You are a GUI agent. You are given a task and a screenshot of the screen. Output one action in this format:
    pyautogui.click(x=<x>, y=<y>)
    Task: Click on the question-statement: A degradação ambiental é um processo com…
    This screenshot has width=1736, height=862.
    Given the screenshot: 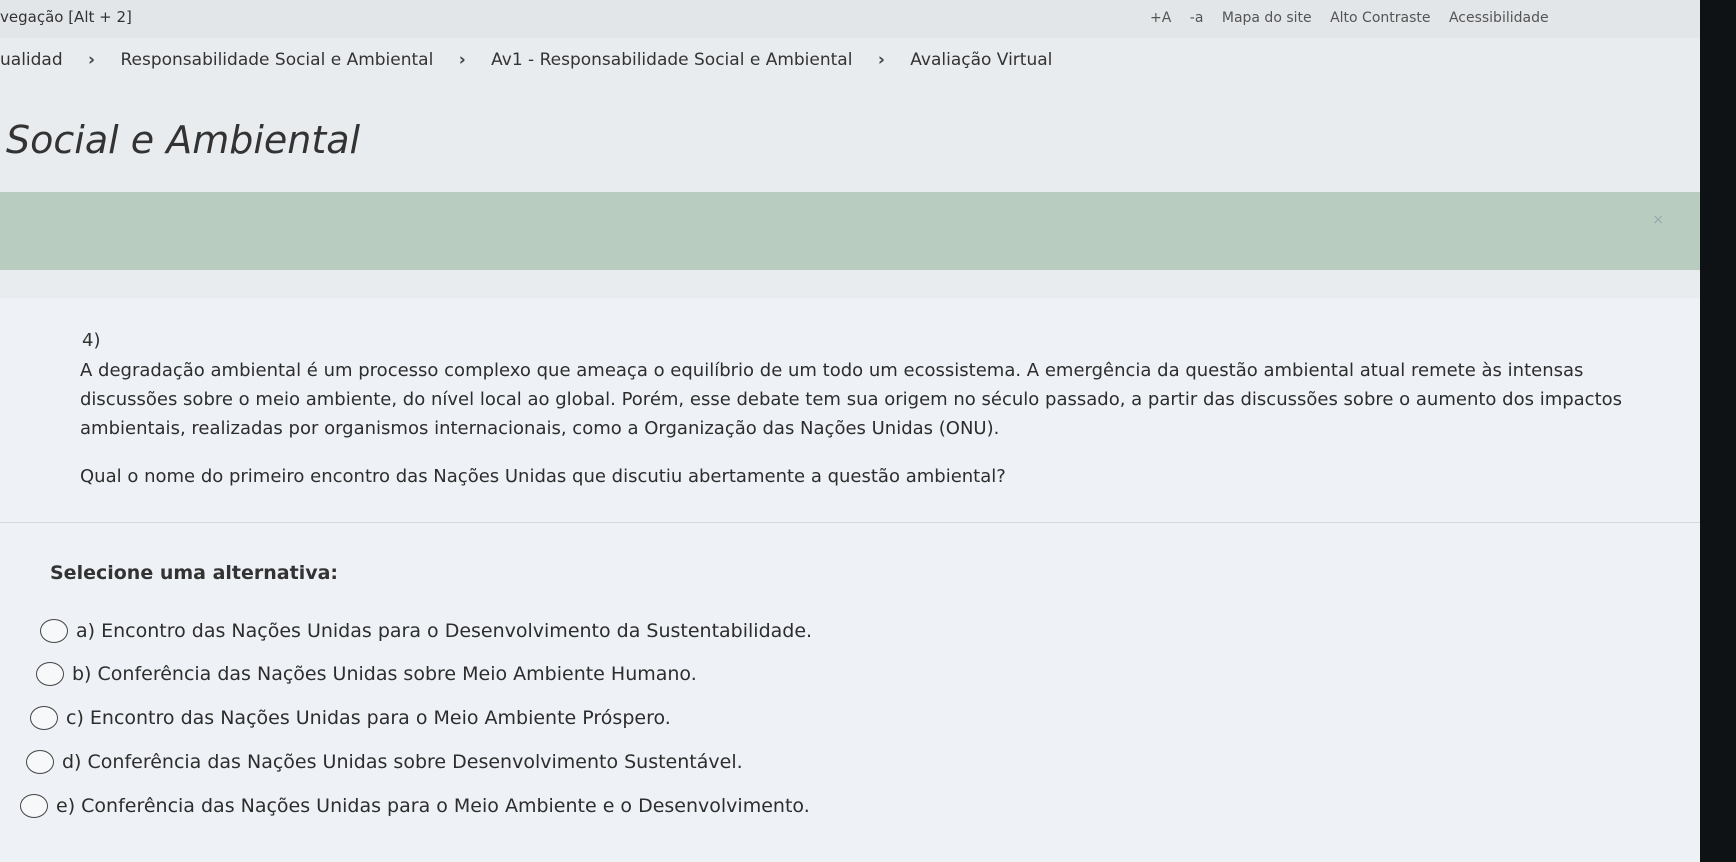 What is the action you would take?
    pyautogui.click(x=851, y=399)
    